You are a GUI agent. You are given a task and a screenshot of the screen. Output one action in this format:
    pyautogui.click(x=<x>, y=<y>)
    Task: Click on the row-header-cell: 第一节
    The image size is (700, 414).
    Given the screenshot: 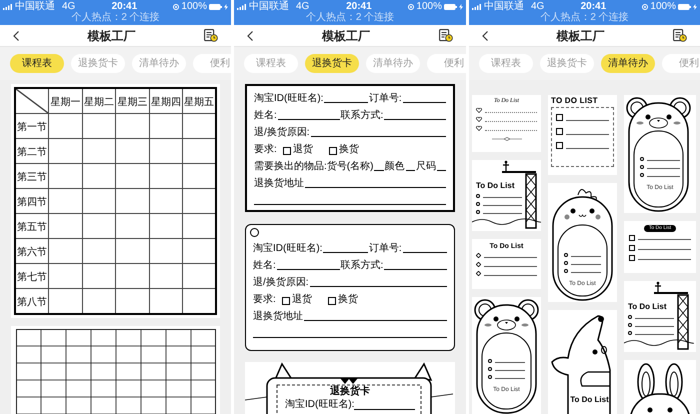 What is the action you would take?
    pyautogui.click(x=32, y=127)
    